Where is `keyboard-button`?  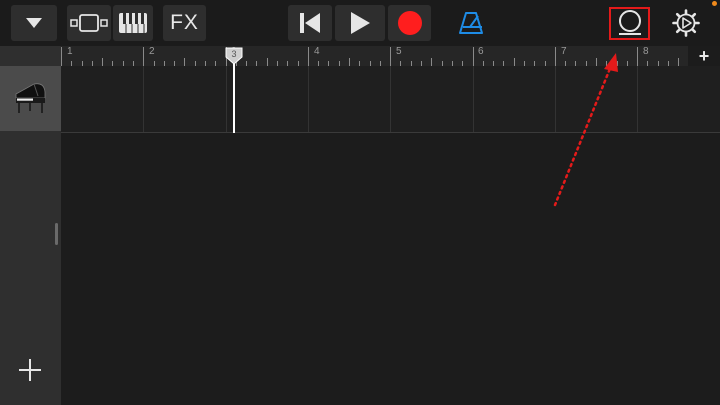
keyboard-button is located at coordinates (133, 23).